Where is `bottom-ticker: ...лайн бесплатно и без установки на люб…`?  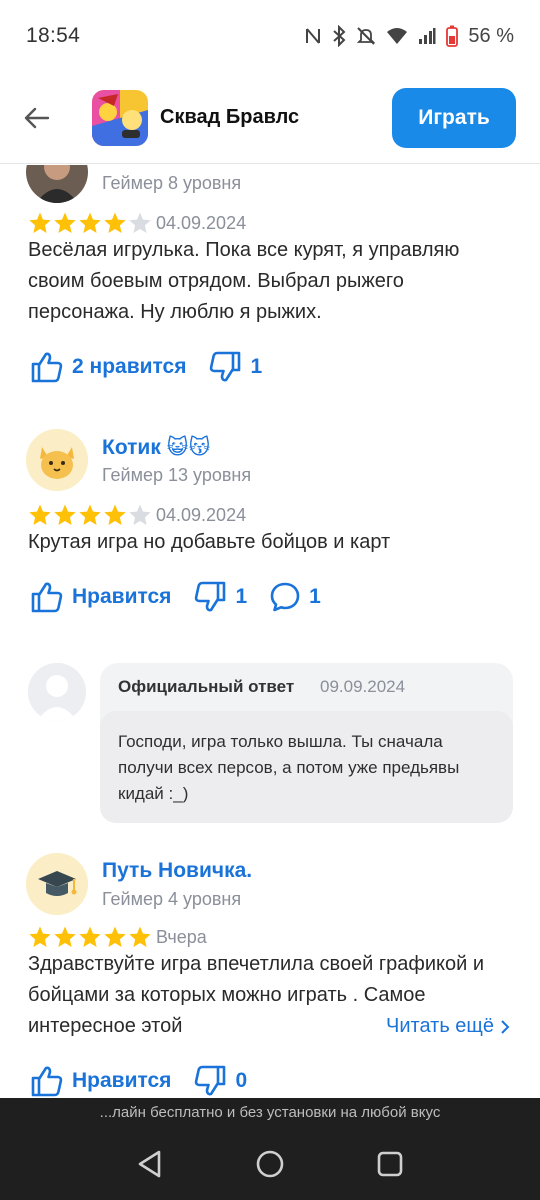 bottom-ticker: ...лайн бесплатно и без установки на люб… is located at coordinates (270, 1113).